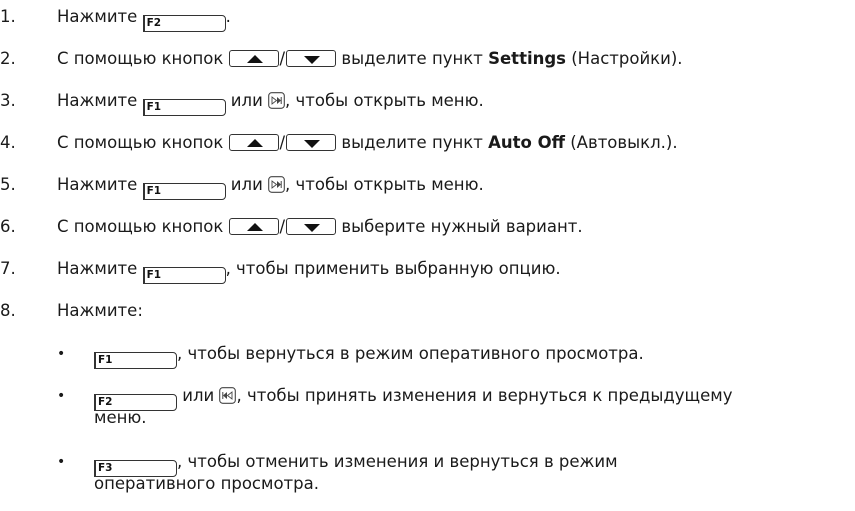  I want to click on step-number: 1., so click(8, 16).